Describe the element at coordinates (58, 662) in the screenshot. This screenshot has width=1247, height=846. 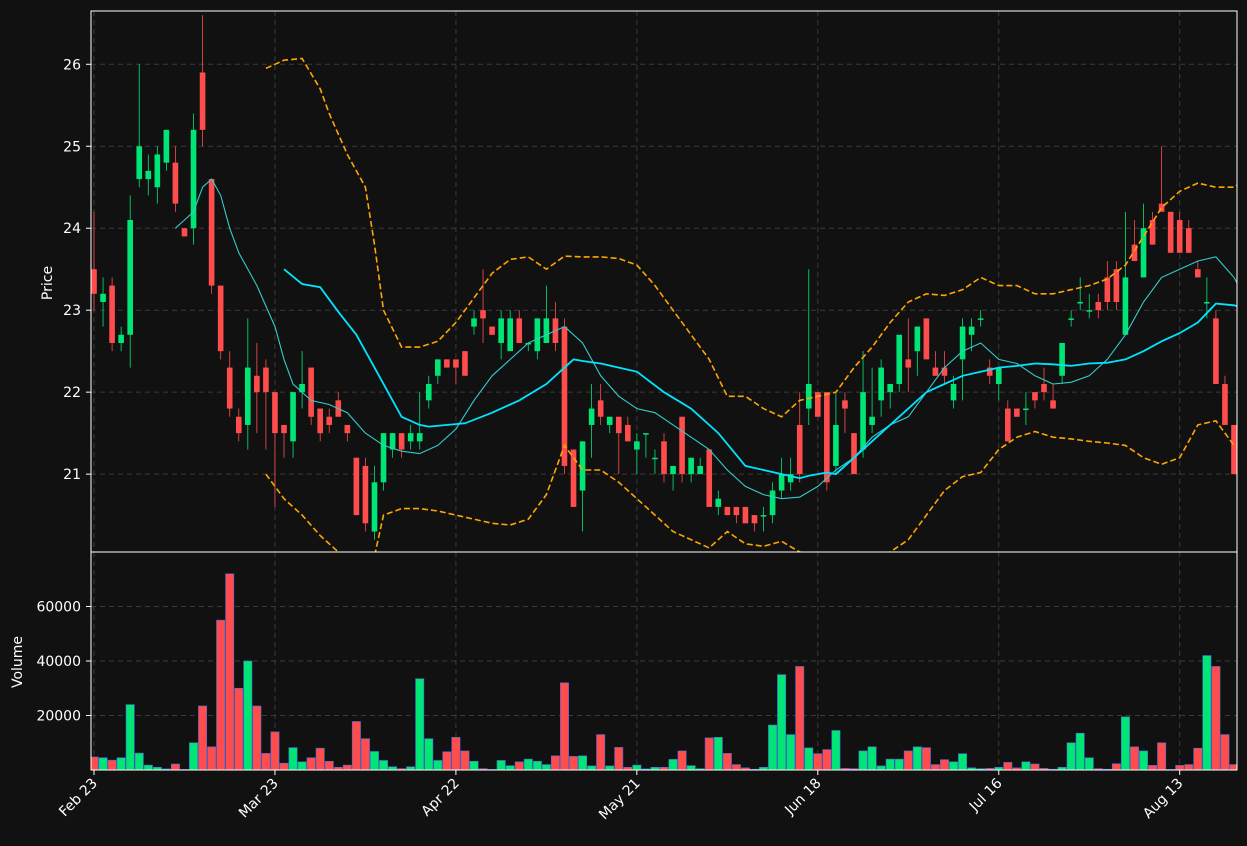
I see `volume-tick-label: 40000` at that location.